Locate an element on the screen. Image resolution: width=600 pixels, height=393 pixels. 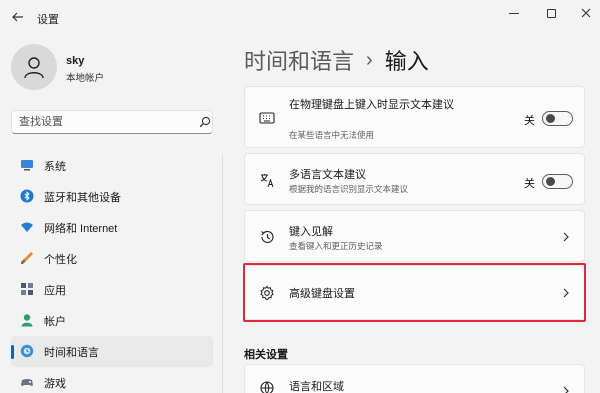
globe-icon is located at coordinates (267, 387).